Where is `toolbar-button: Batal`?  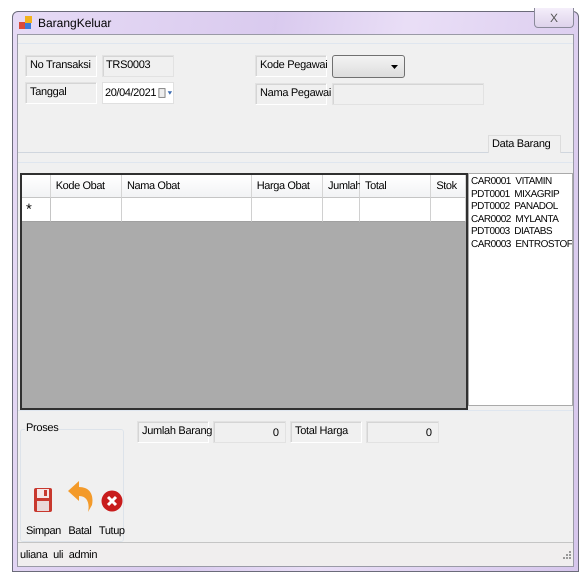 toolbar-button: Batal is located at coordinates (80, 508).